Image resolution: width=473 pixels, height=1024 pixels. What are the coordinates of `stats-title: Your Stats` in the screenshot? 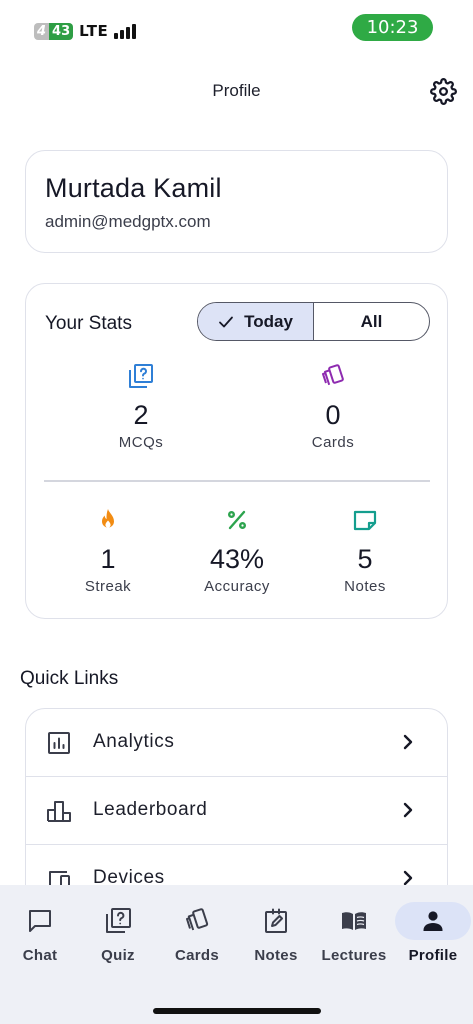 It's located at (88, 323).